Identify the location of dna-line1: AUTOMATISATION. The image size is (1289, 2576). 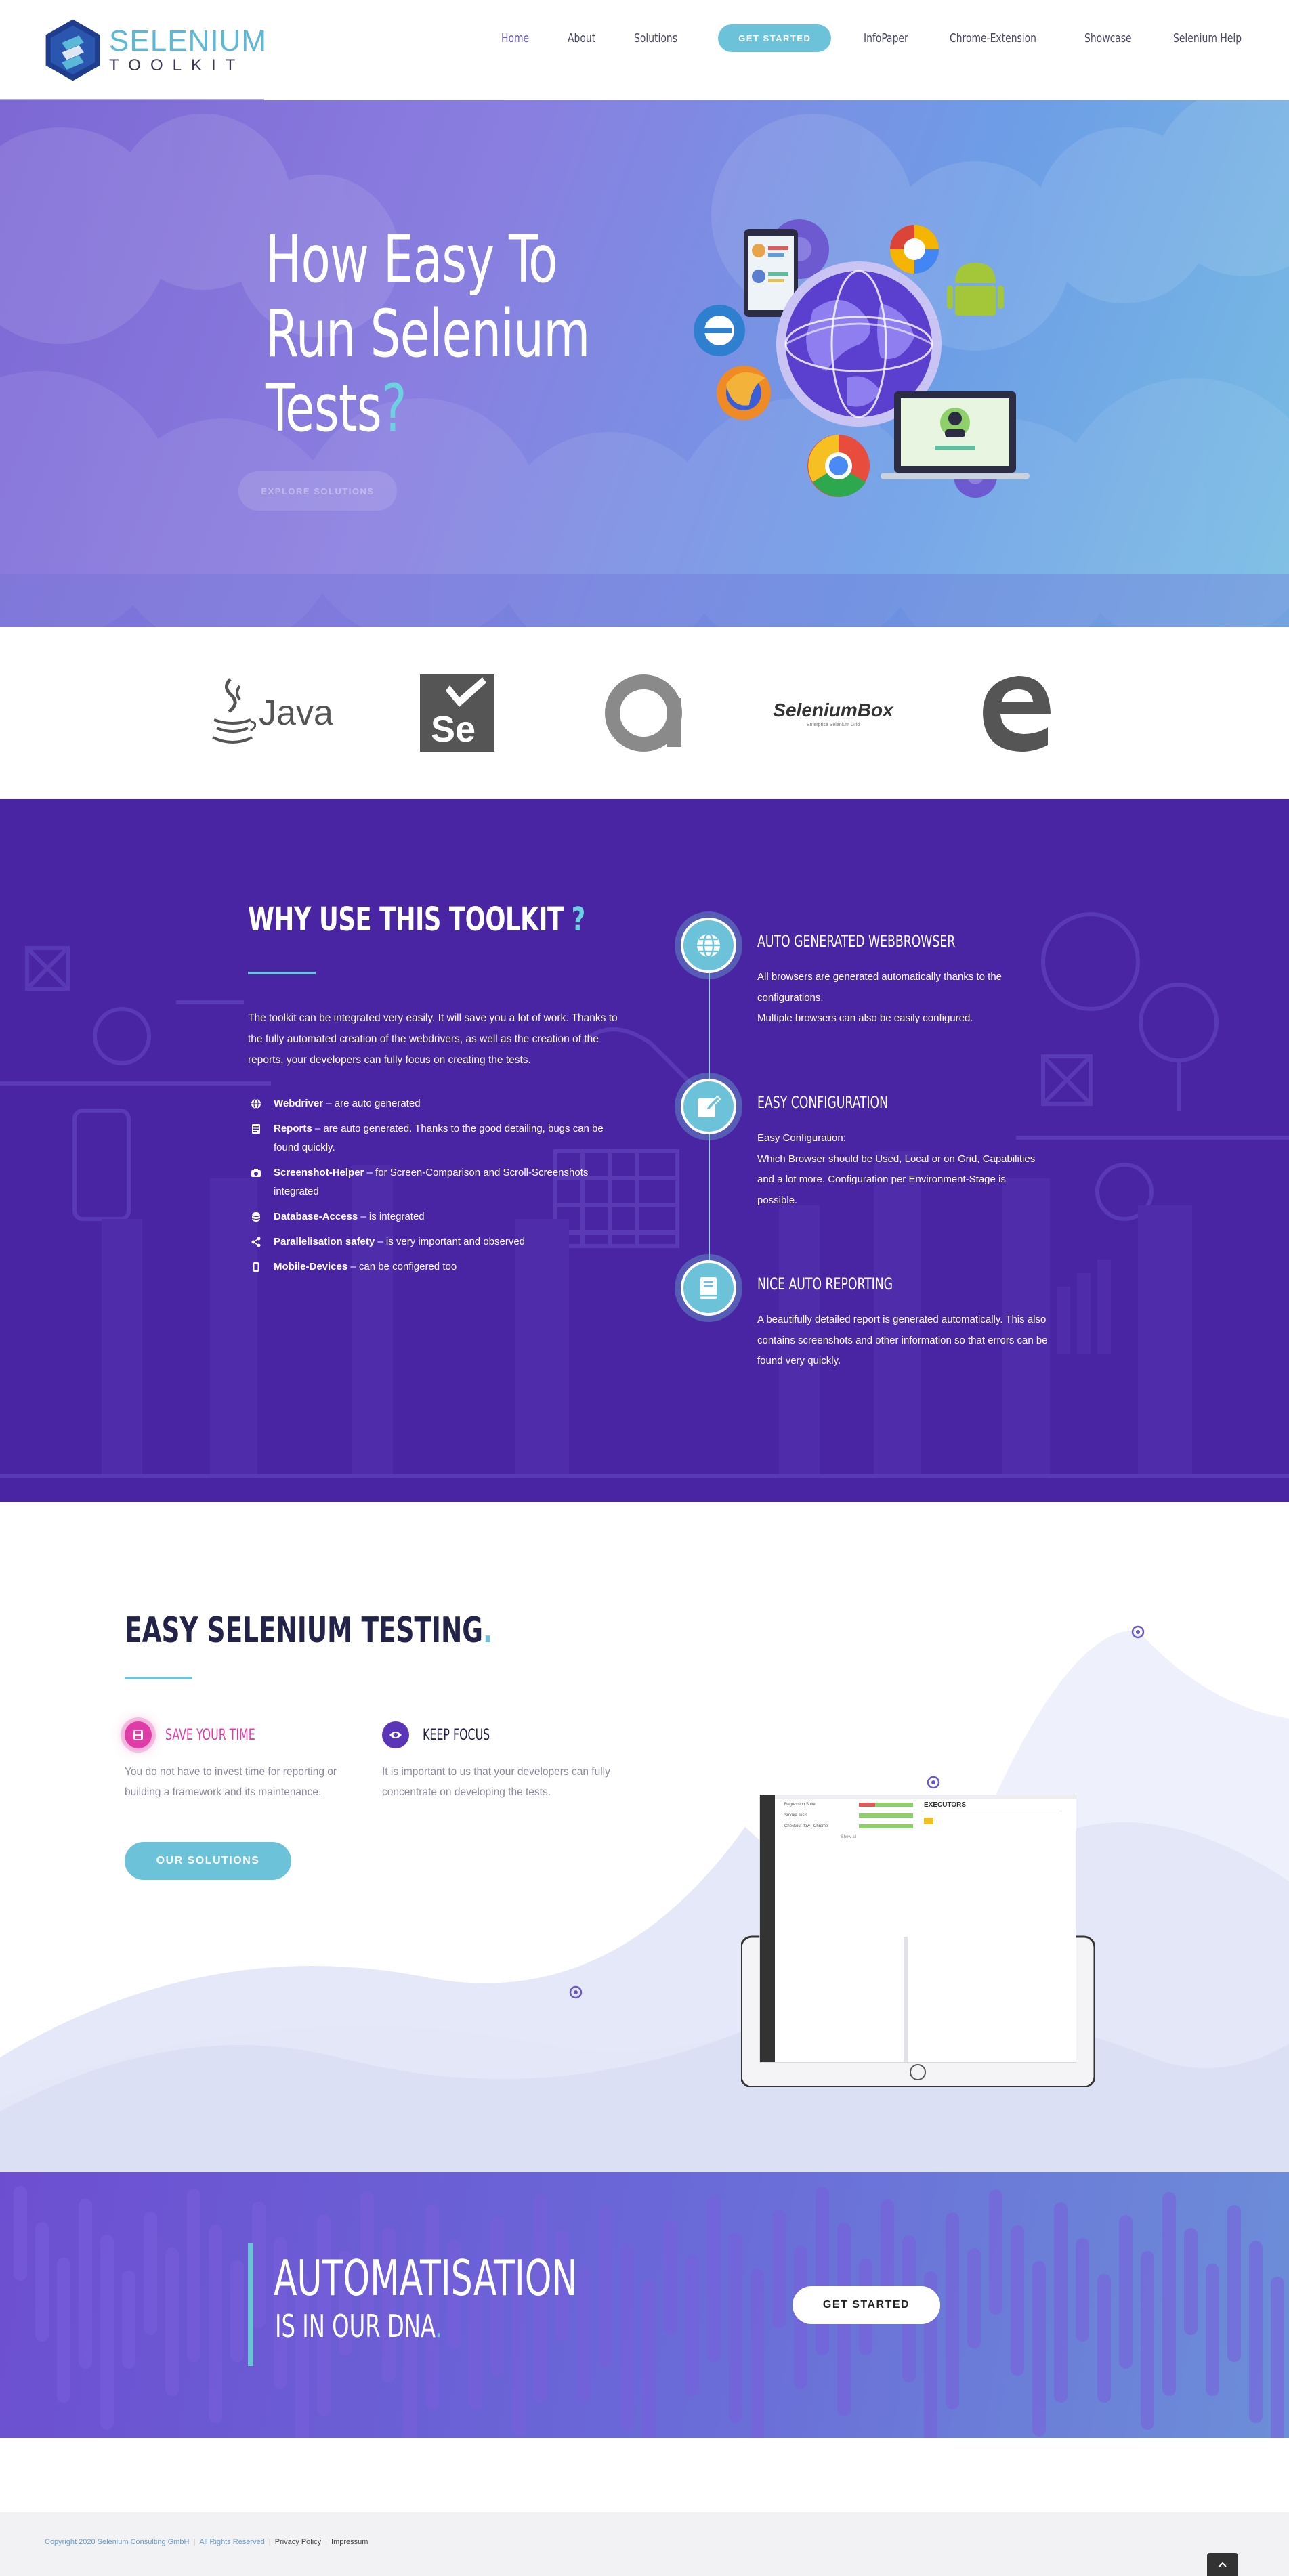
(426, 2278).